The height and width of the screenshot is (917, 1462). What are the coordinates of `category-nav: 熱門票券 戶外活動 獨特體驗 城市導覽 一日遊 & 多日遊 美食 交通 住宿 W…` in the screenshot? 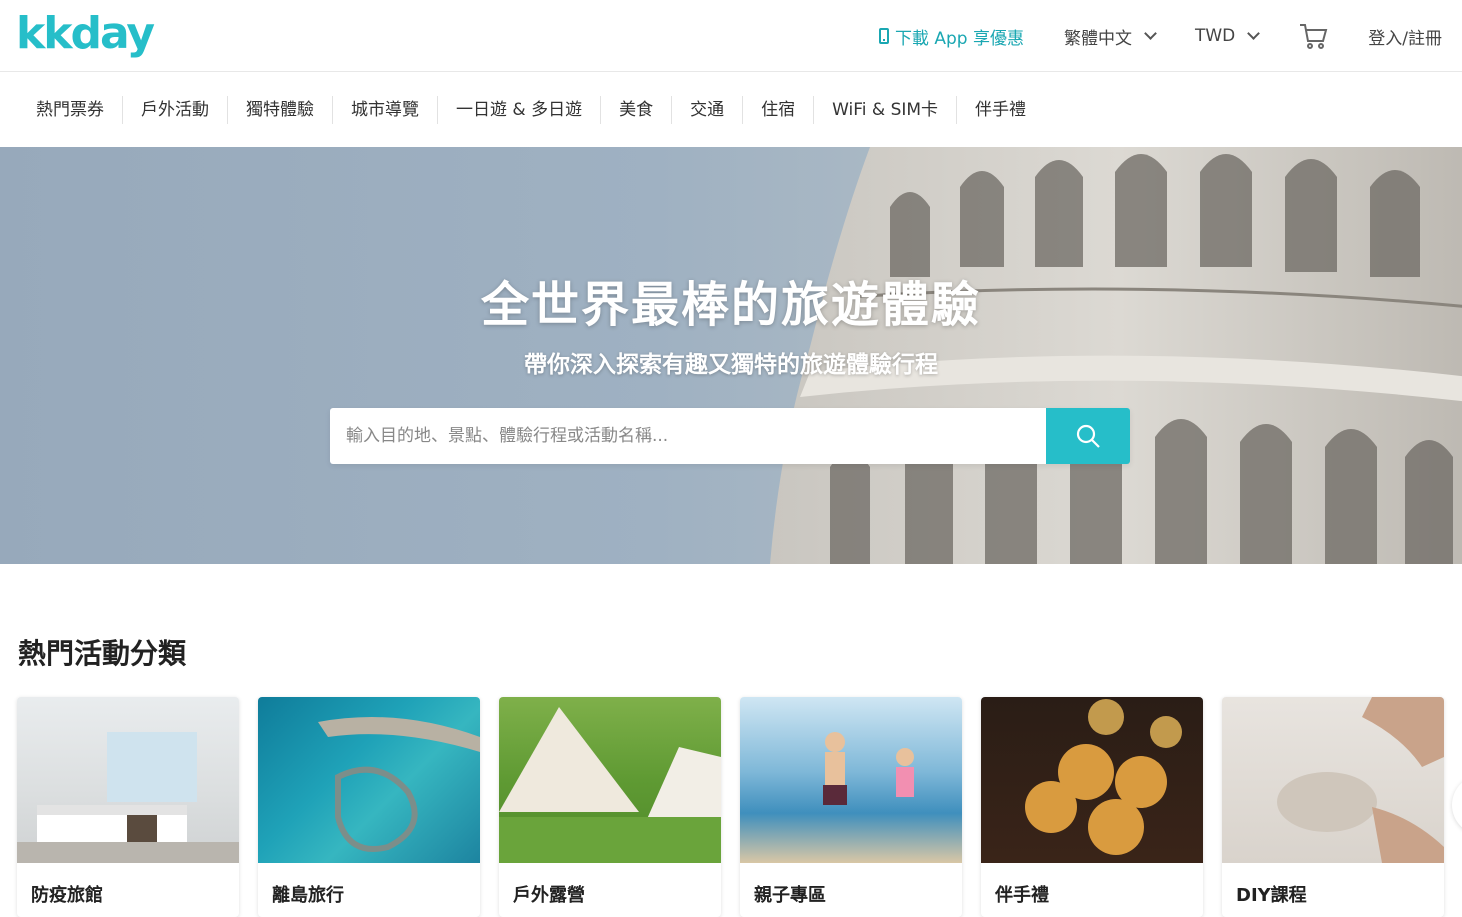 It's located at (731, 110).